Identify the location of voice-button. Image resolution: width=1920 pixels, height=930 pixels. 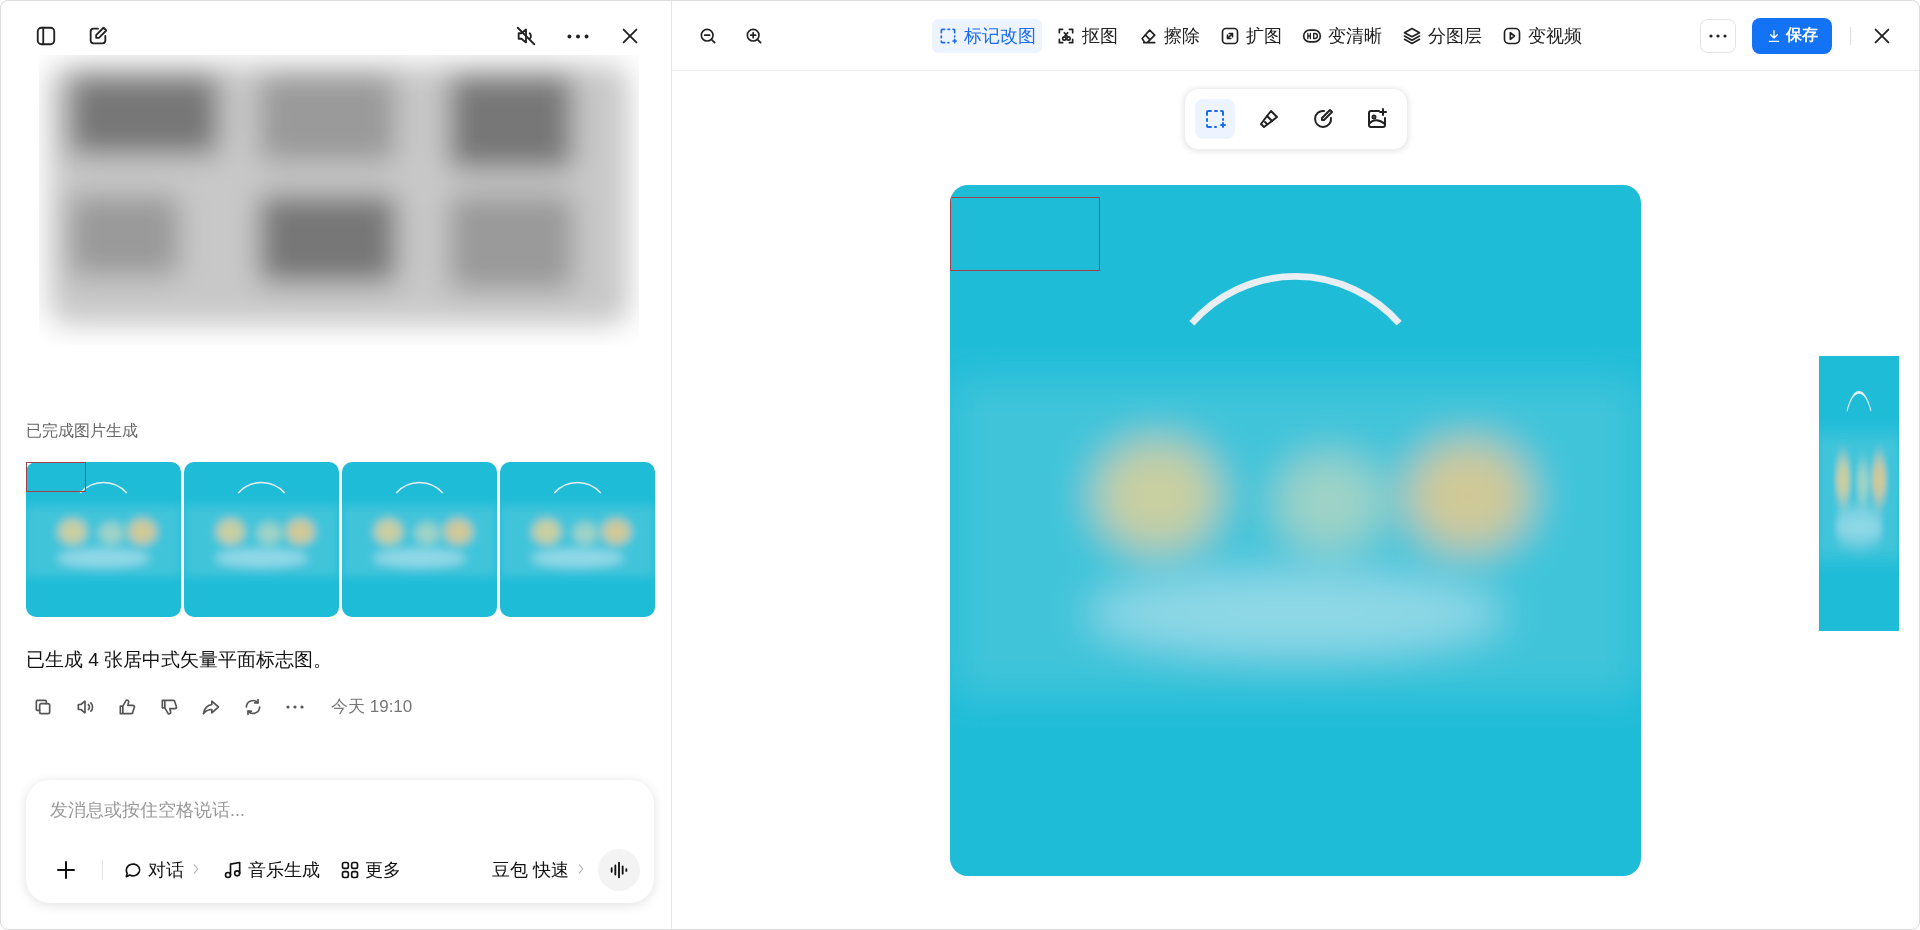
(619, 870).